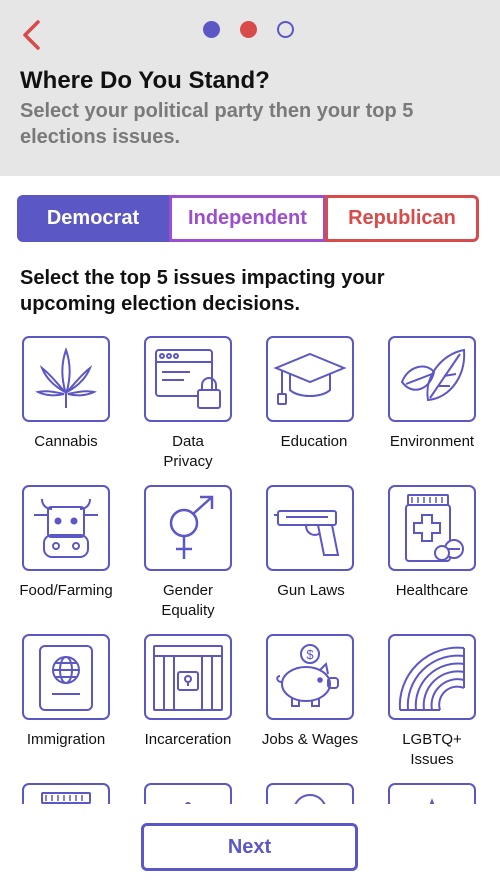 This screenshot has width=500, height=890. What do you see at coordinates (432, 801) in the screenshot?
I see `rocket-icon` at bounding box center [432, 801].